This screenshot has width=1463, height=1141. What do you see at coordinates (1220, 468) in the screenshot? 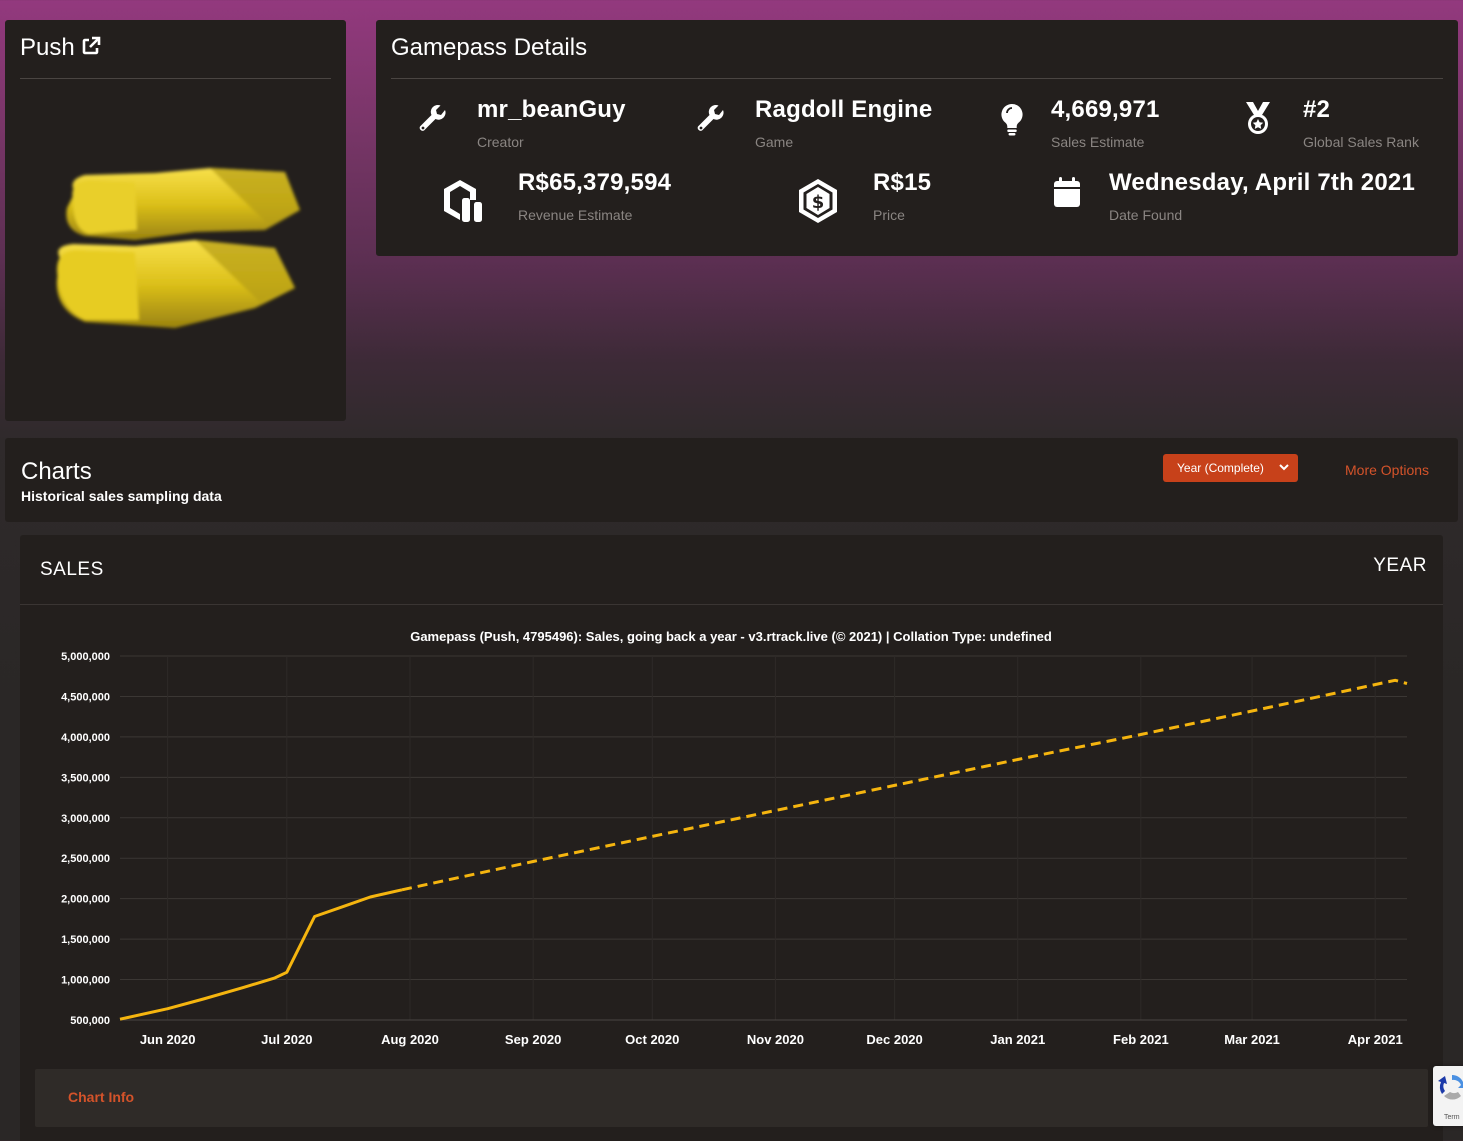
I see `range-select-value: Year (Complete)` at bounding box center [1220, 468].